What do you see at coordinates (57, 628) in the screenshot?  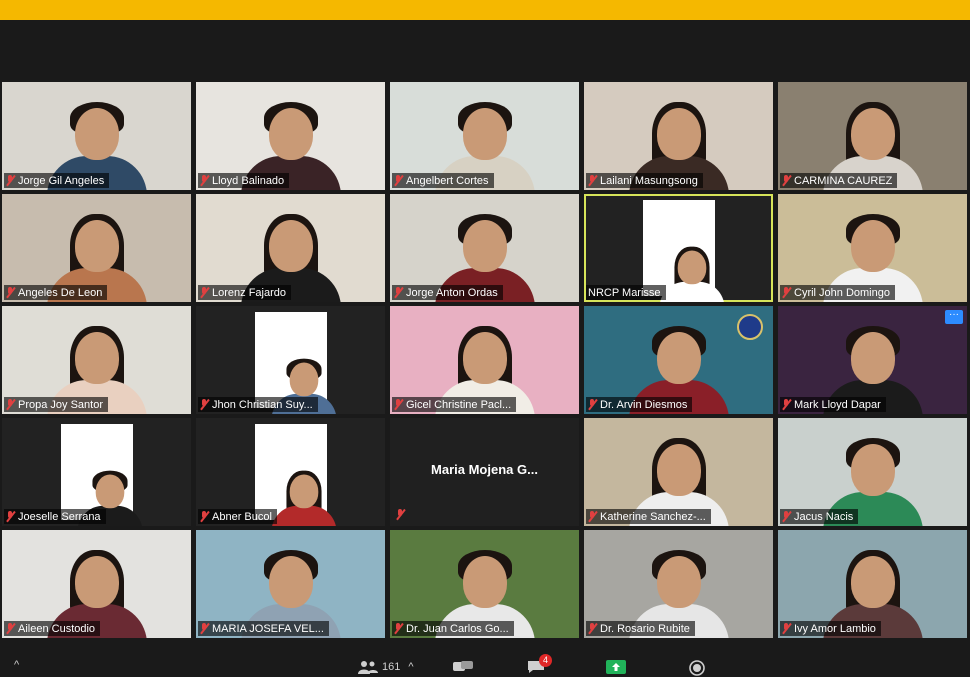 I see `participant-name: Aileen Custodio` at bounding box center [57, 628].